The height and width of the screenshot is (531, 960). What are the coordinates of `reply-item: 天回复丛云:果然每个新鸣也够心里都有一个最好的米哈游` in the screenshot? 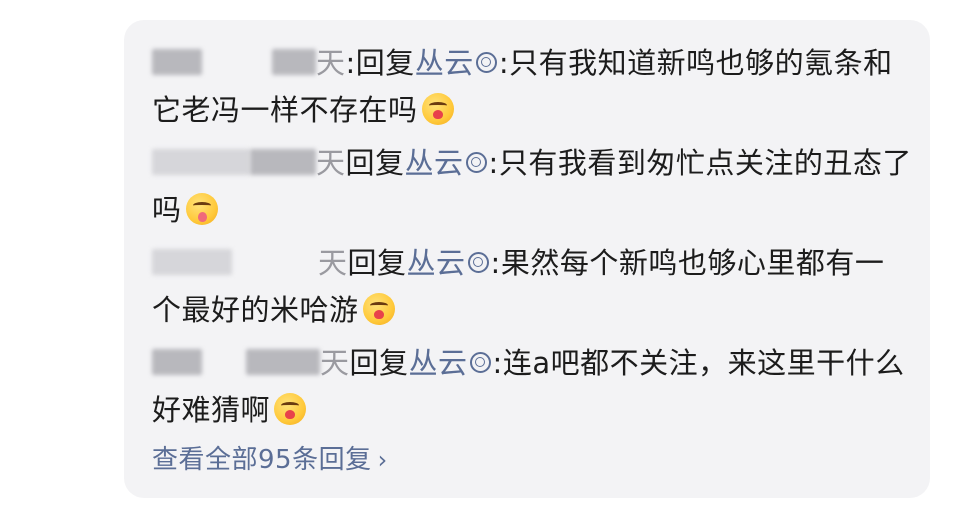 It's located at (532, 287).